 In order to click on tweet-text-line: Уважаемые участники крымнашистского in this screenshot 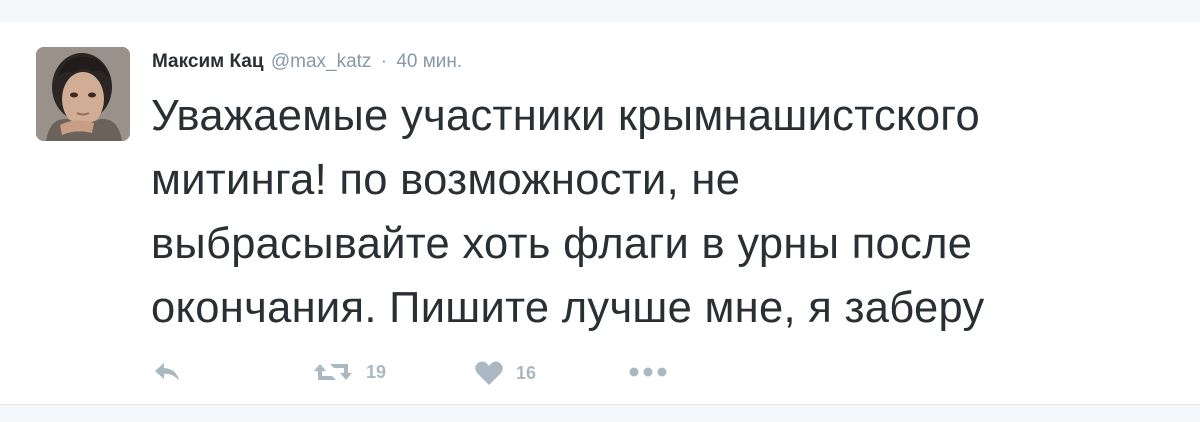, I will do `click(566, 116)`.